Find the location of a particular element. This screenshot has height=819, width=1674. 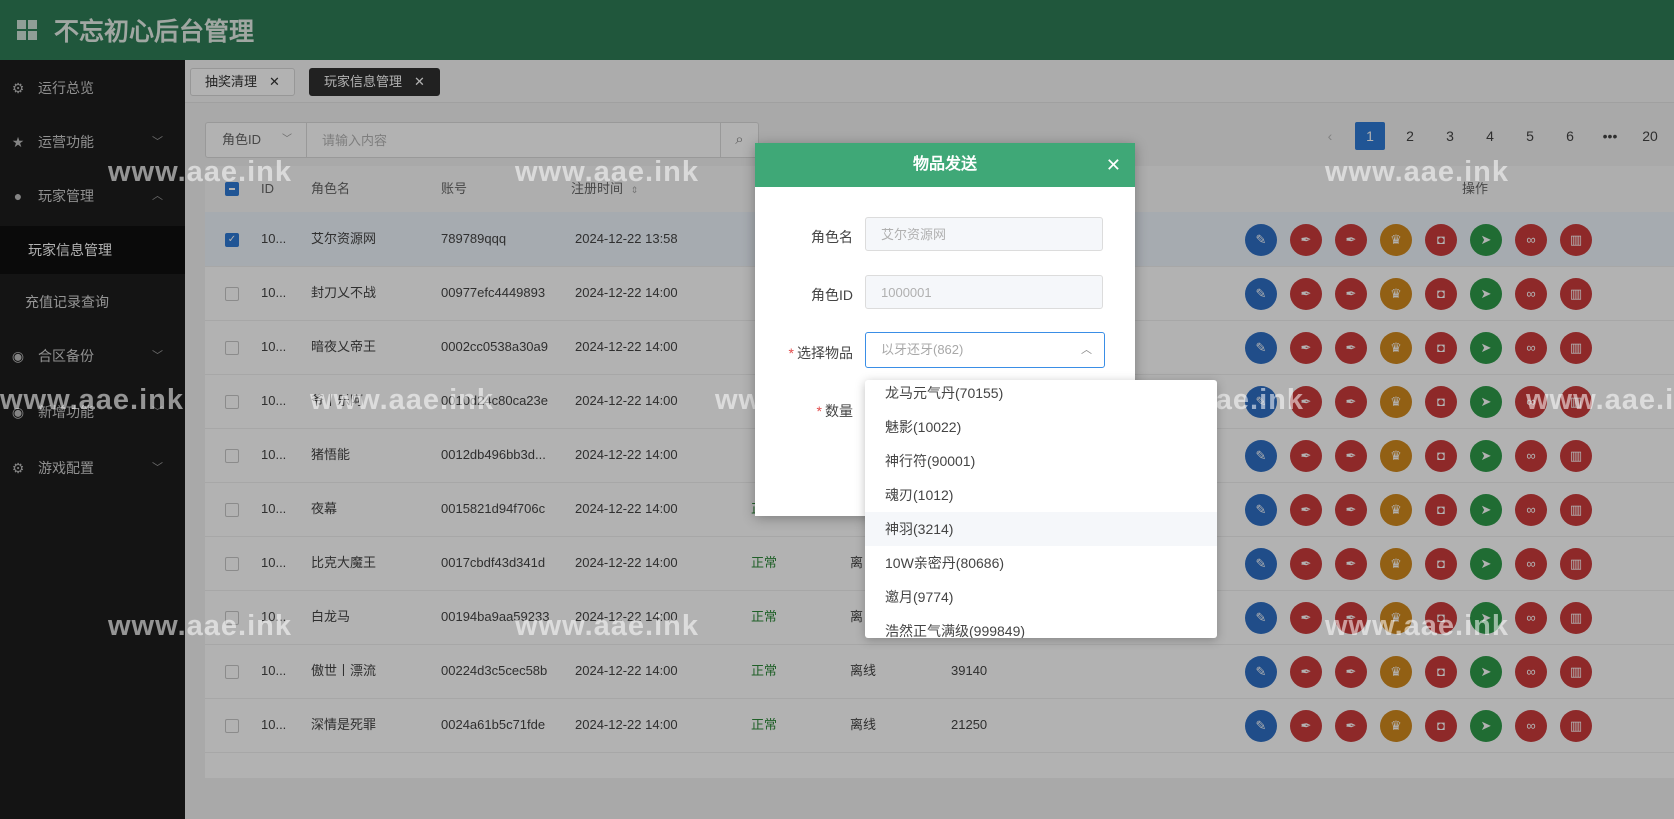

item-select-value: 以牙还牙(862) is located at coordinates (922, 349).